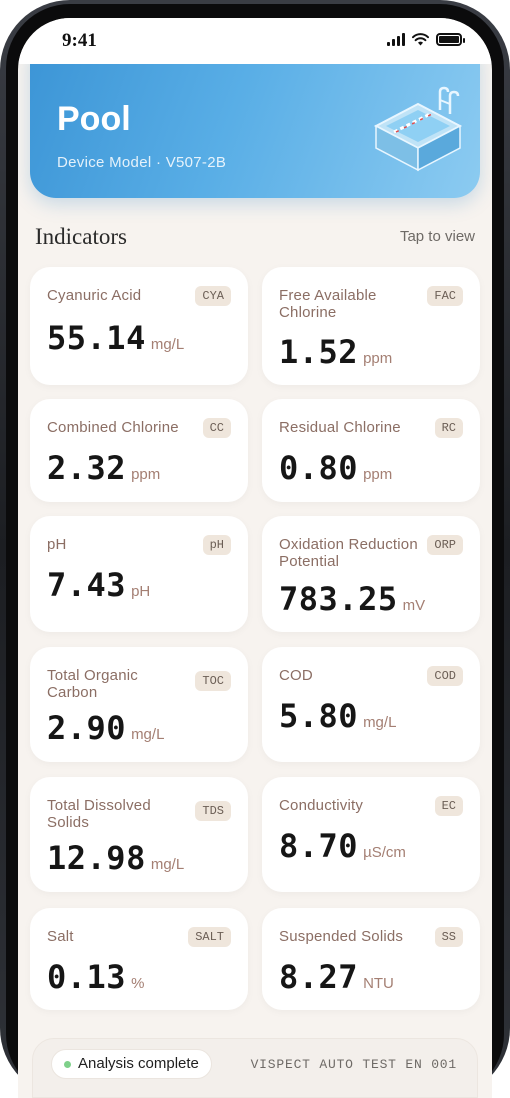  I want to click on indicator-code: COD, so click(445, 676).